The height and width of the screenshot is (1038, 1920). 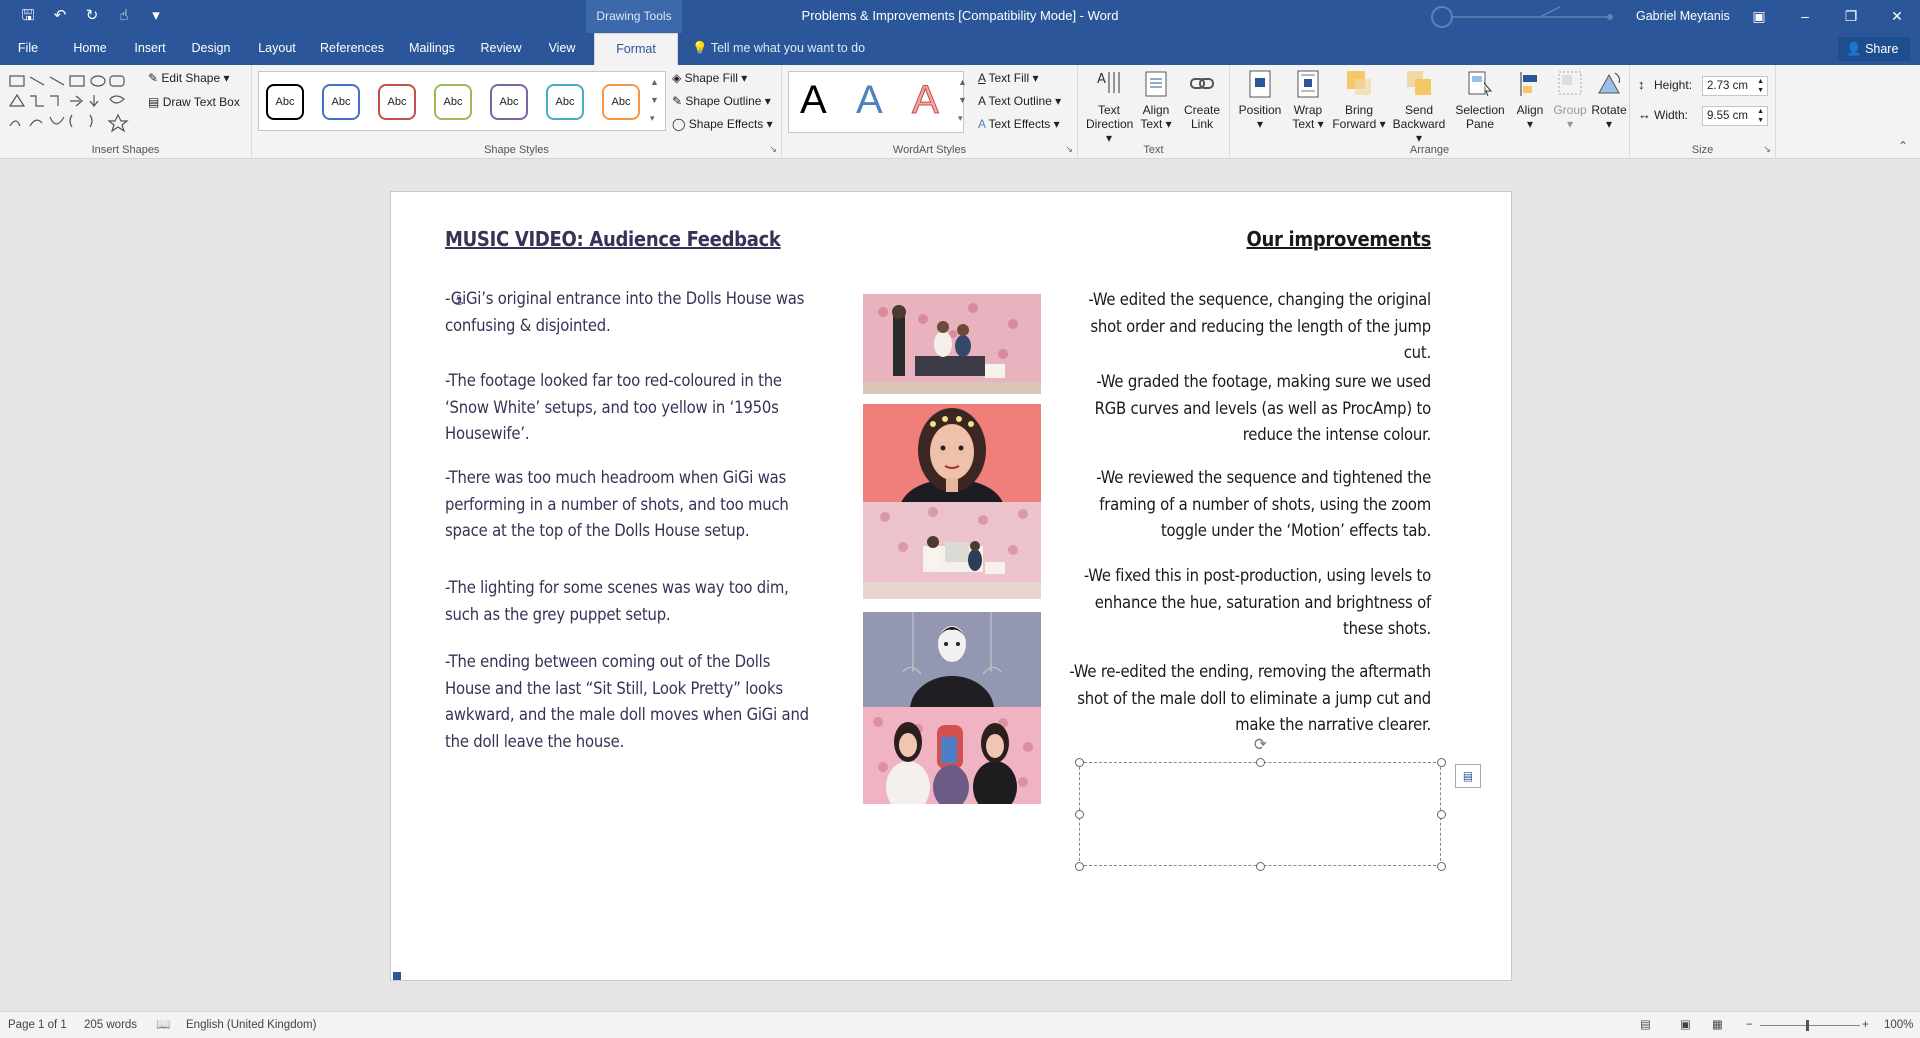 What do you see at coordinates (1530, 100) in the screenshot?
I see `align-button: Align ▾` at bounding box center [1530, 100].